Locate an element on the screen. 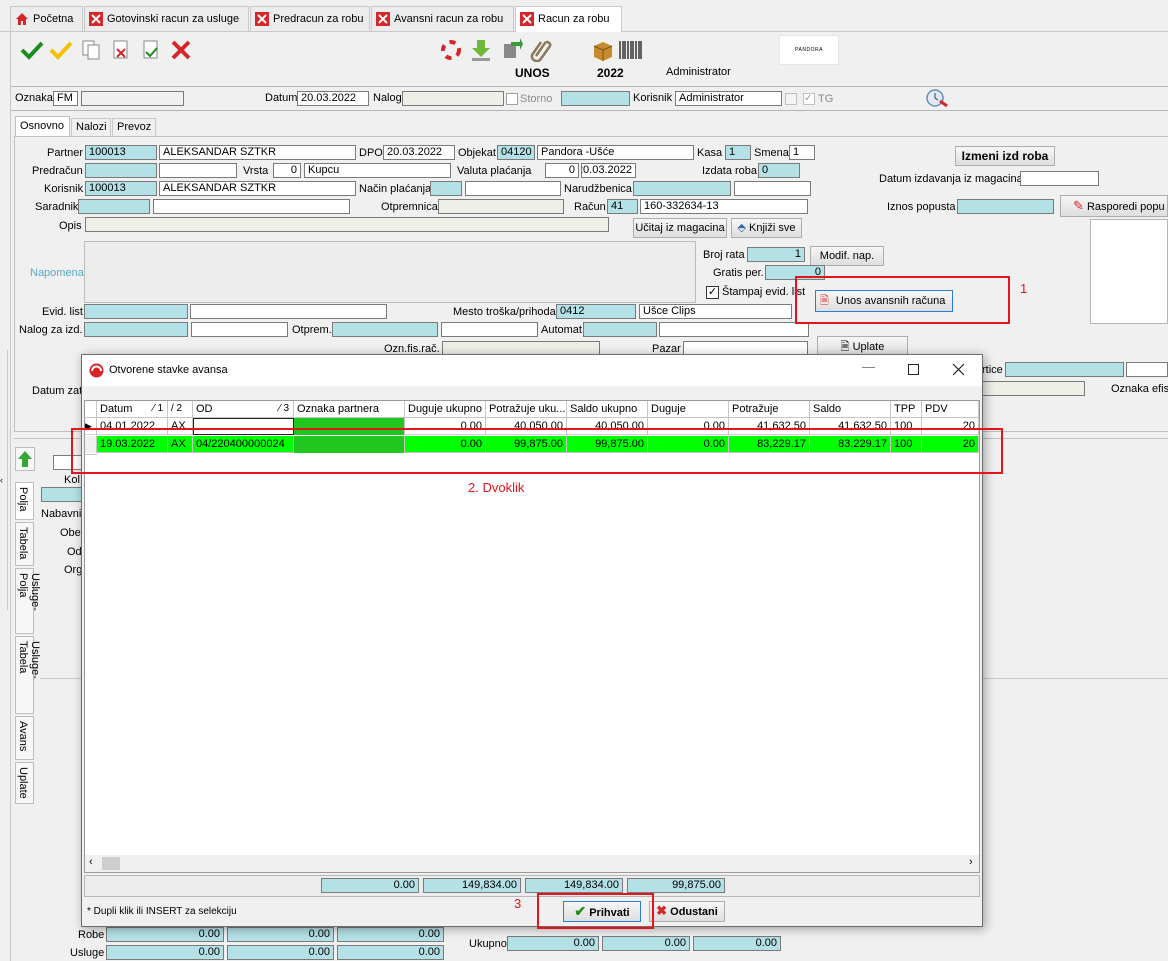 The width and height of the screenshot is (1168, 961). tab-prevoz: Prevoz is located at coordinates (134, 127).